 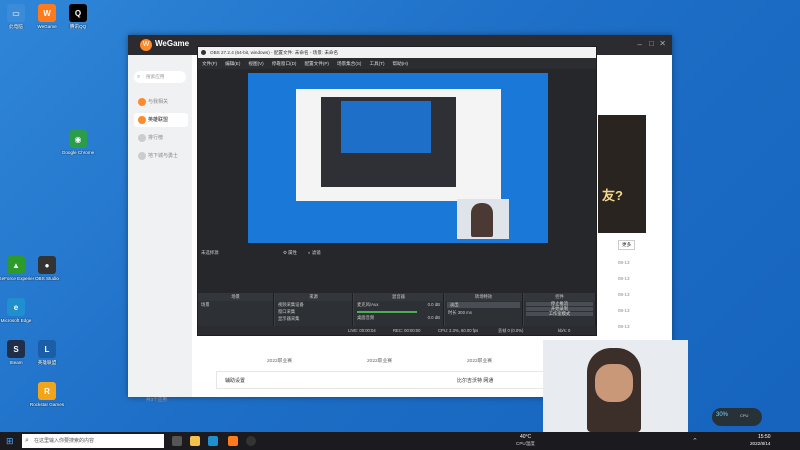 I want to click on desktop-icon-label: 腾讯QQ, so click(x=78, y=26).